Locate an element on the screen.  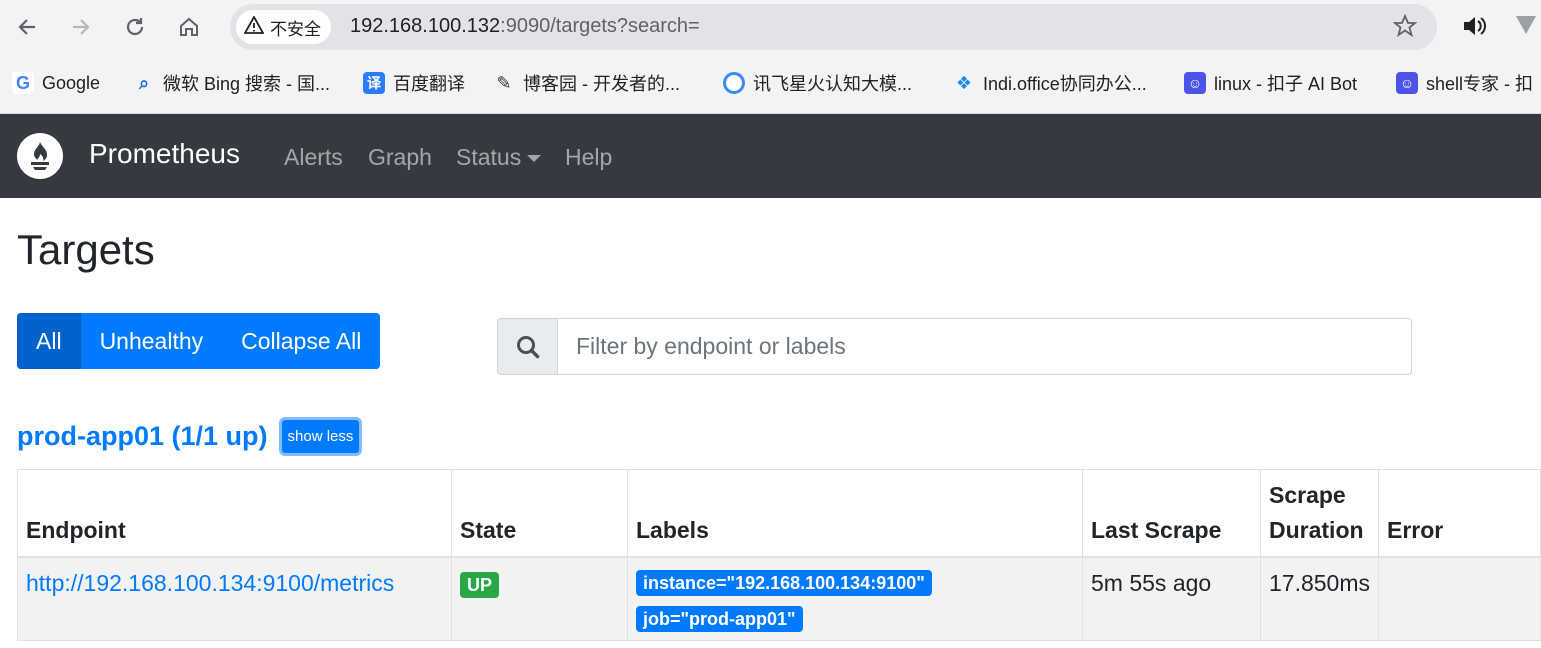
back-icon is located at coordinates (27, 27).